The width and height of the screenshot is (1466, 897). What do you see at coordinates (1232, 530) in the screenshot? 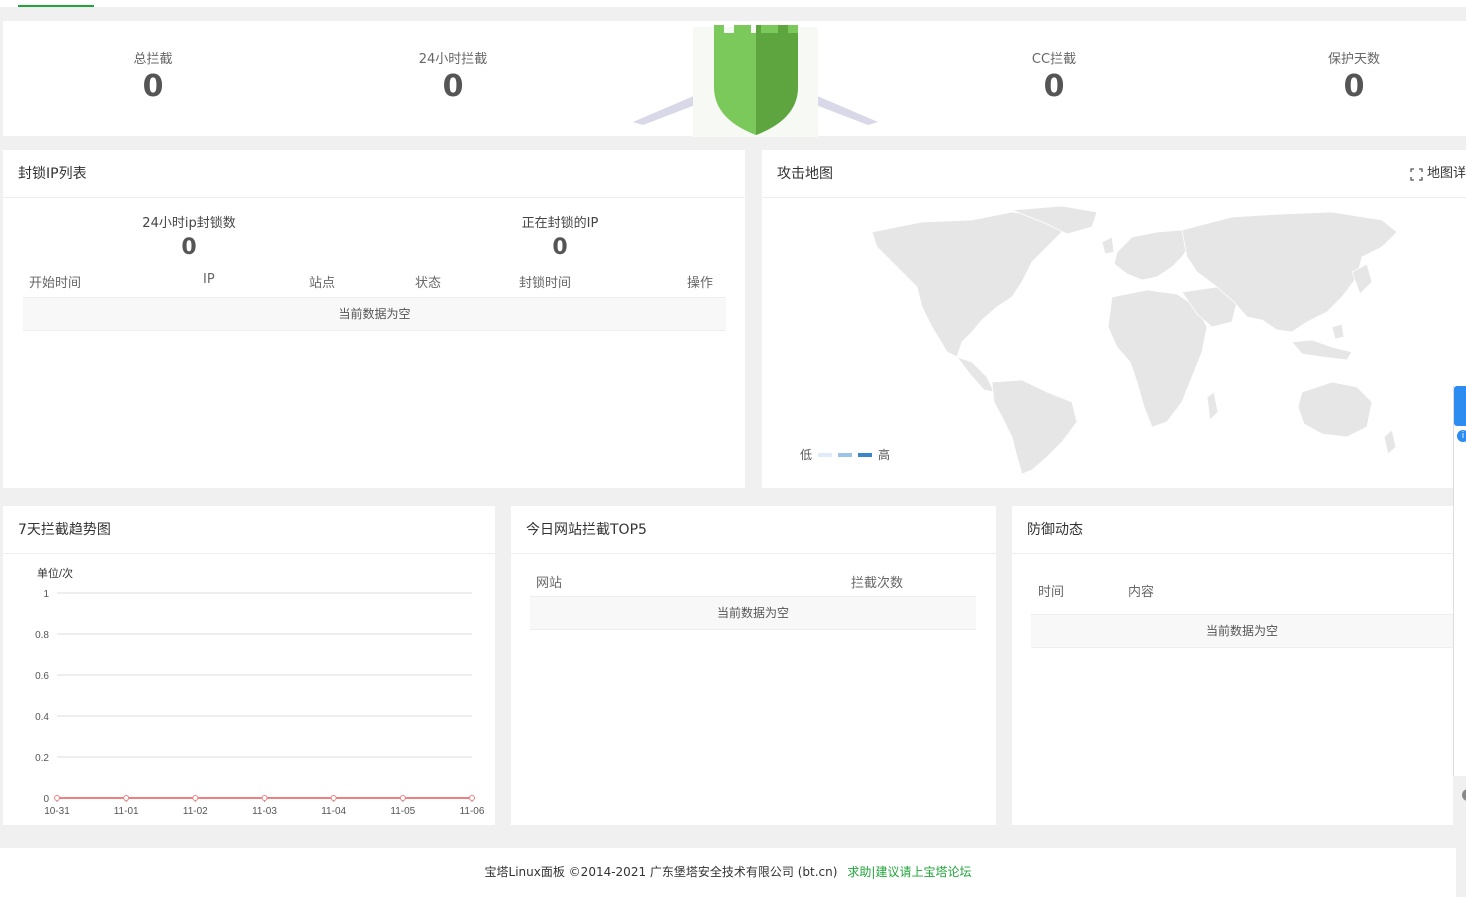
I see `defense-title: 防御动态` at bounding box center [1232, 530].